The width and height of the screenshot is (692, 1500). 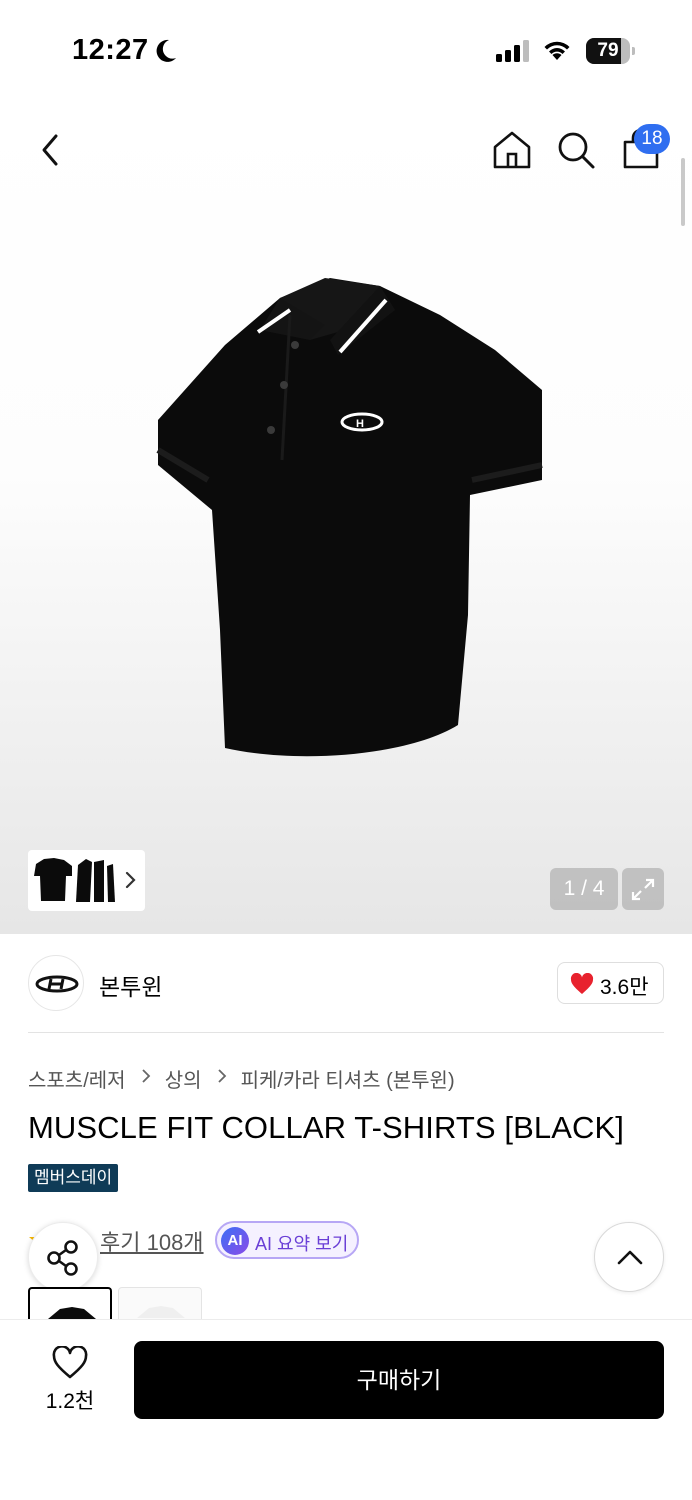 What do you see at coordinates (512, 150) in the screenshot?
I see `home-icon` at bounding box center [512, 150].